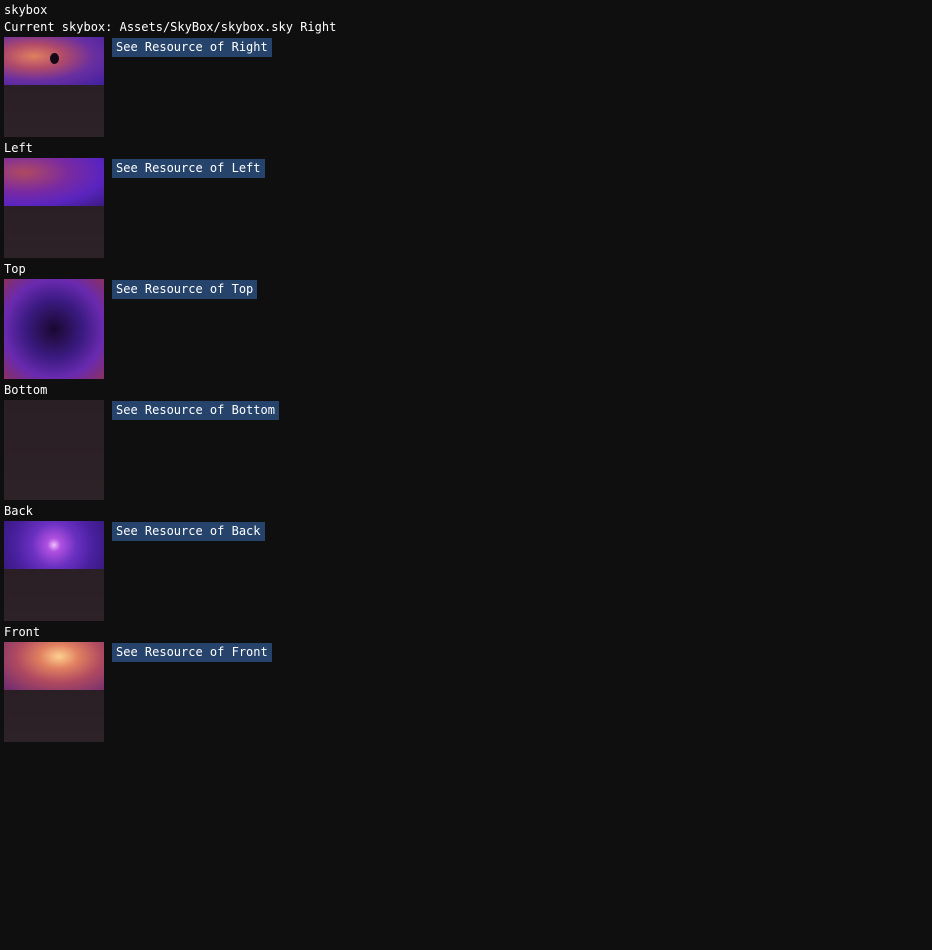  Describe the element at coordinates (54, 329) in the screenshot. I see `thumbnail-top` at that location.